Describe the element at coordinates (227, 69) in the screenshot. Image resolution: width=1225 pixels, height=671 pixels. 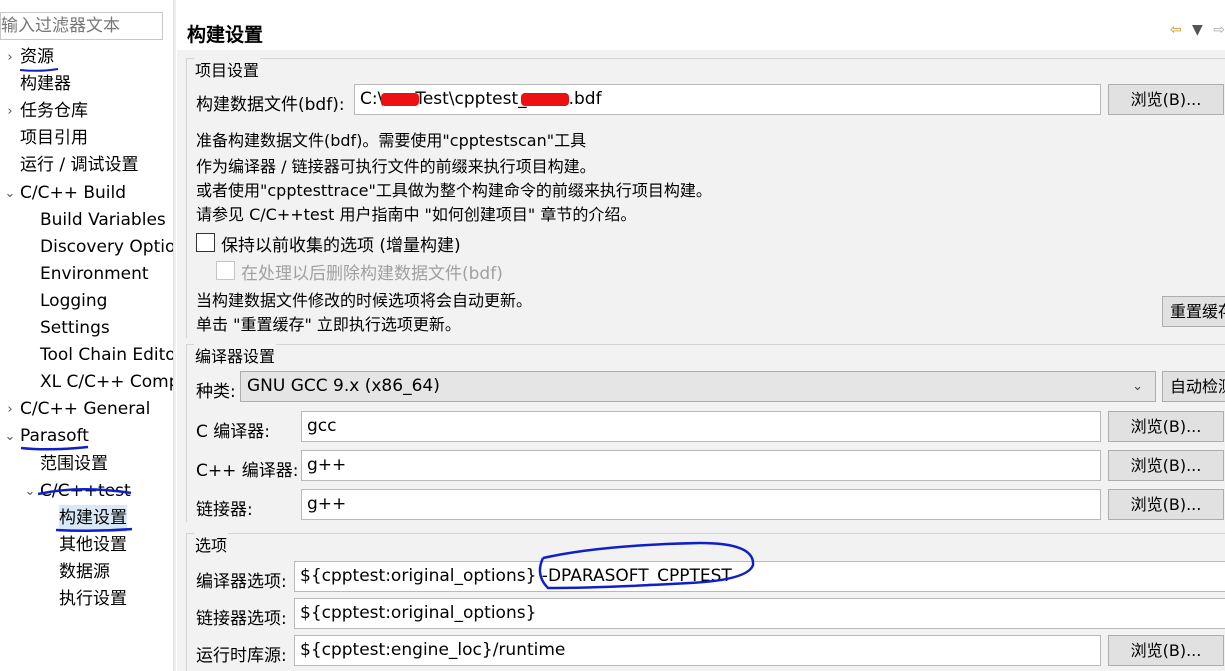
I see `project-settings-title: 项目设置` at that location.